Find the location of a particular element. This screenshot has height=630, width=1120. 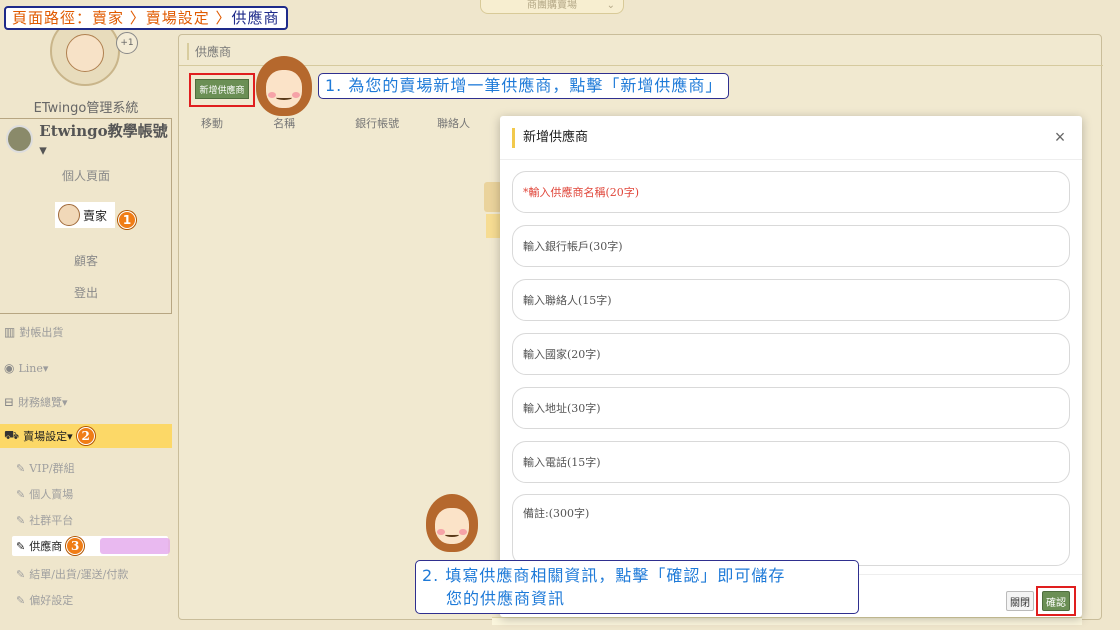

sub-preferences: ✎ 偏好設定 is located at coordinates (44, 600).